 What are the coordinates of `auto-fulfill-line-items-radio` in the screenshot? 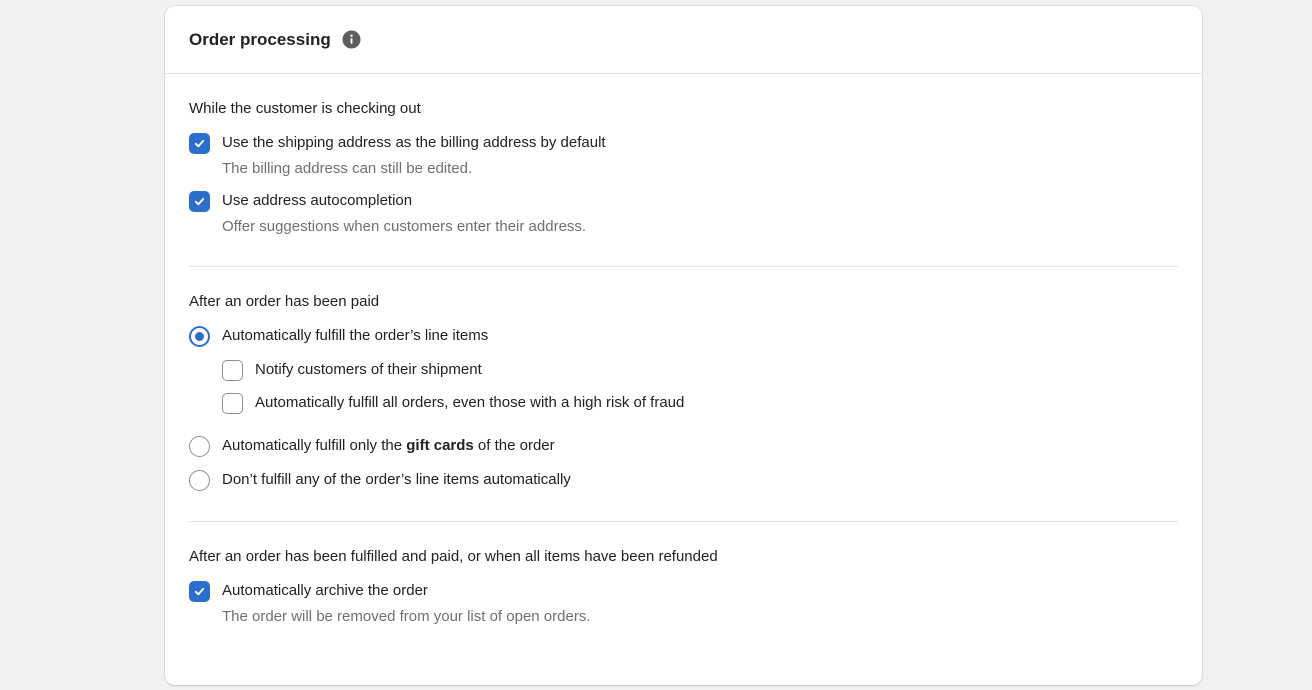 It's located at (199, 336).